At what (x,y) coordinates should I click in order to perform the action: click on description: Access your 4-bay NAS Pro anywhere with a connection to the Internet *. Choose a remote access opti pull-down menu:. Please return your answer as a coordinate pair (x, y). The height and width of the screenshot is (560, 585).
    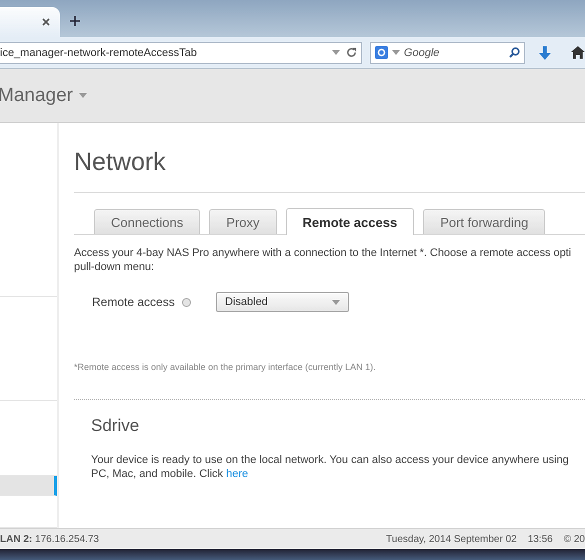
    Looking at the image, I should click on (323, 260).